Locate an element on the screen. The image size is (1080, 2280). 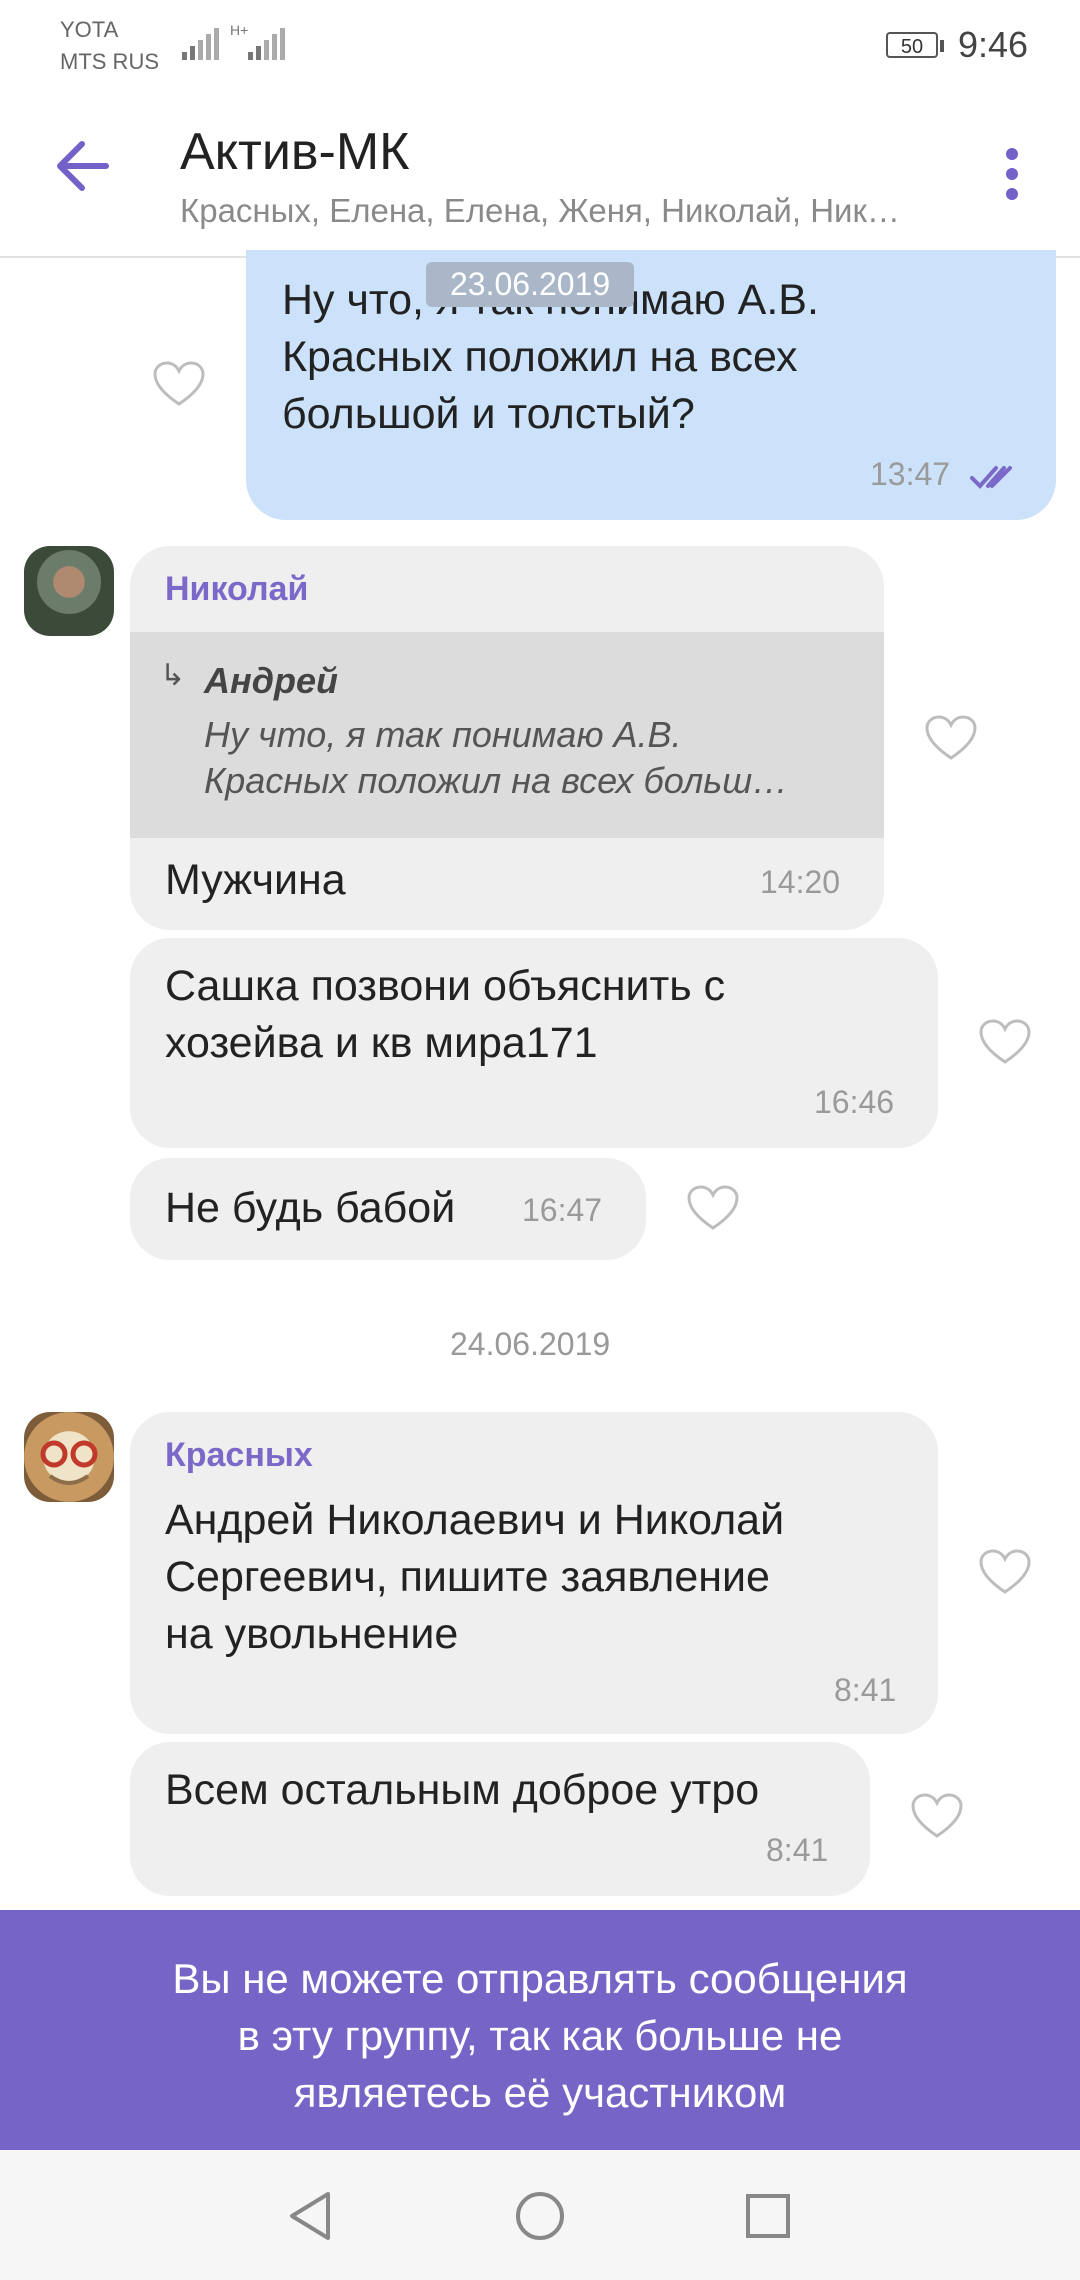
date-chip: 23.06.2019 is located at coordinates (530, 284).